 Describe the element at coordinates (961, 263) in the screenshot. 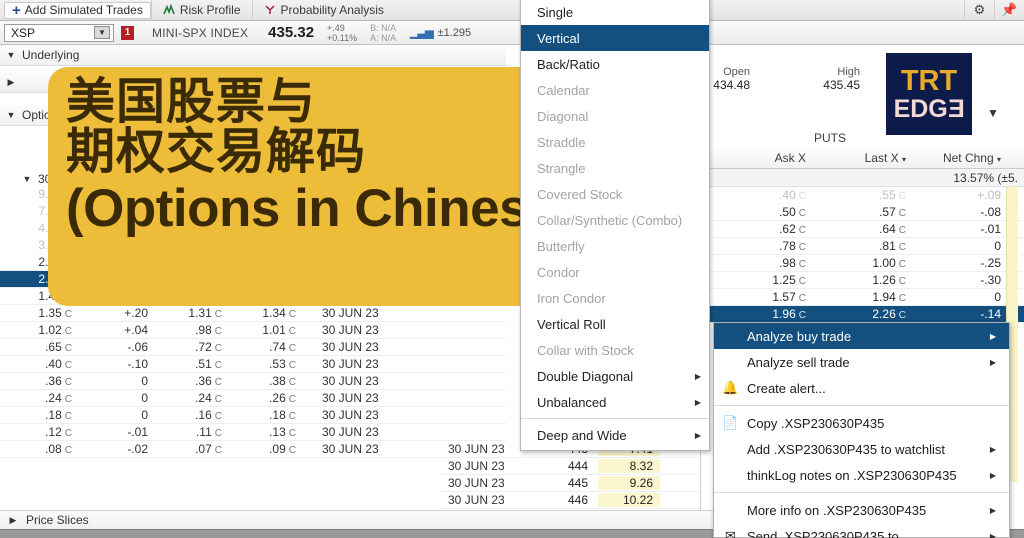

I see `cell-net-chng: -.25` at that location.